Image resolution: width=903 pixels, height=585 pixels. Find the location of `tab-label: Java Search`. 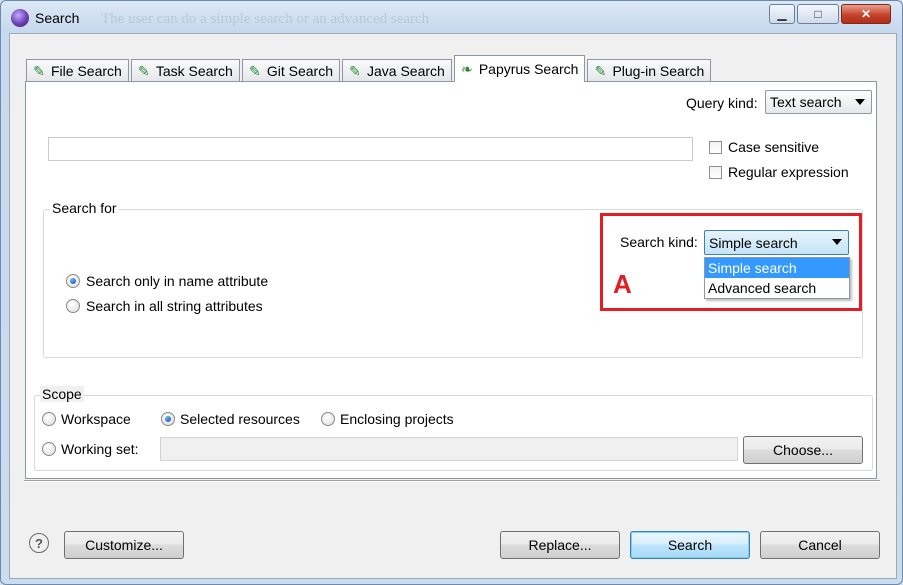

tab-label: Java Search is located at coordinates (406, 71).